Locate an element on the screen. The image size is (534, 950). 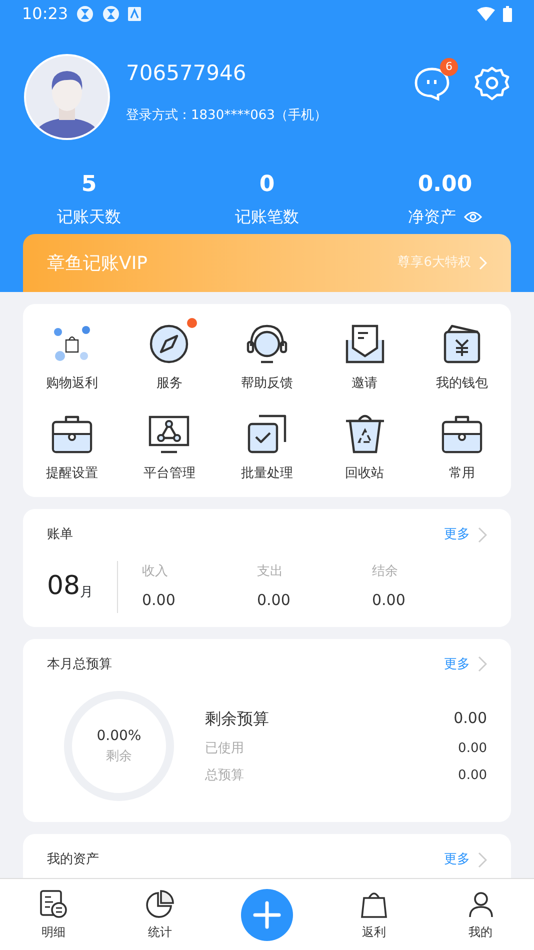
settings-icon is located at coordinates (492, 84).